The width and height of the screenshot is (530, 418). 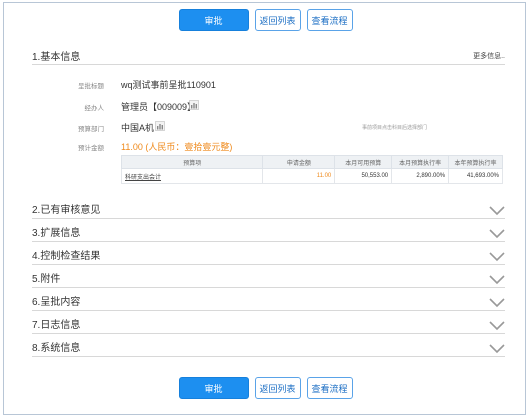 I want to click on subject-label: 呈批标题, so click(x=91, y=86).